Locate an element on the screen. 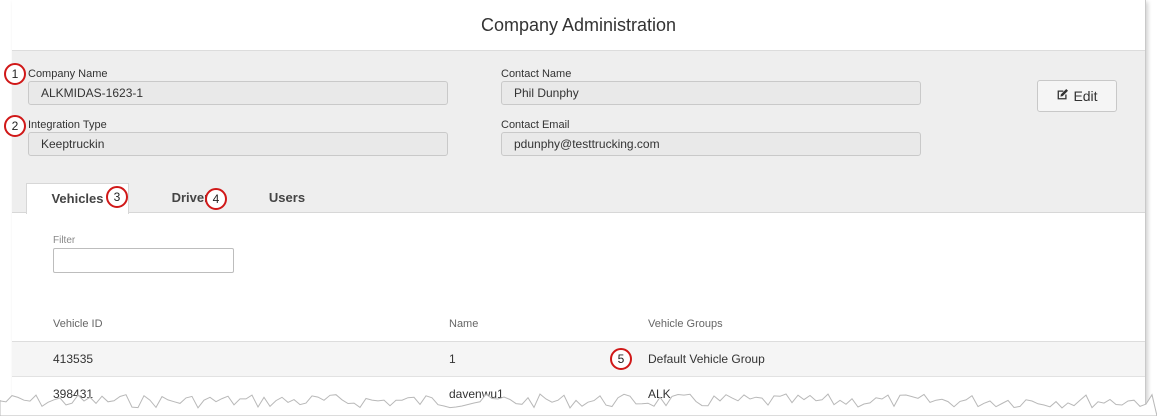 The image size is (1157, 416). page-title: Company Administration is located at coordinates (578, 24).